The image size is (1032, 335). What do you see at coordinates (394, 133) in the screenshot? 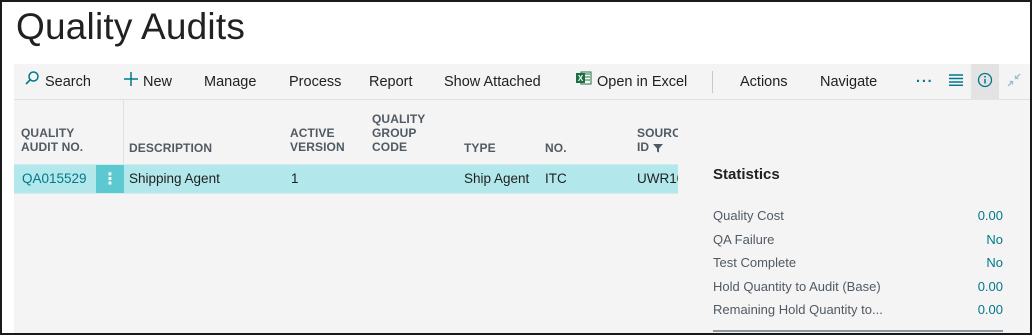
I see `col-header-line: GROUP` at bounding box center [394, 133].